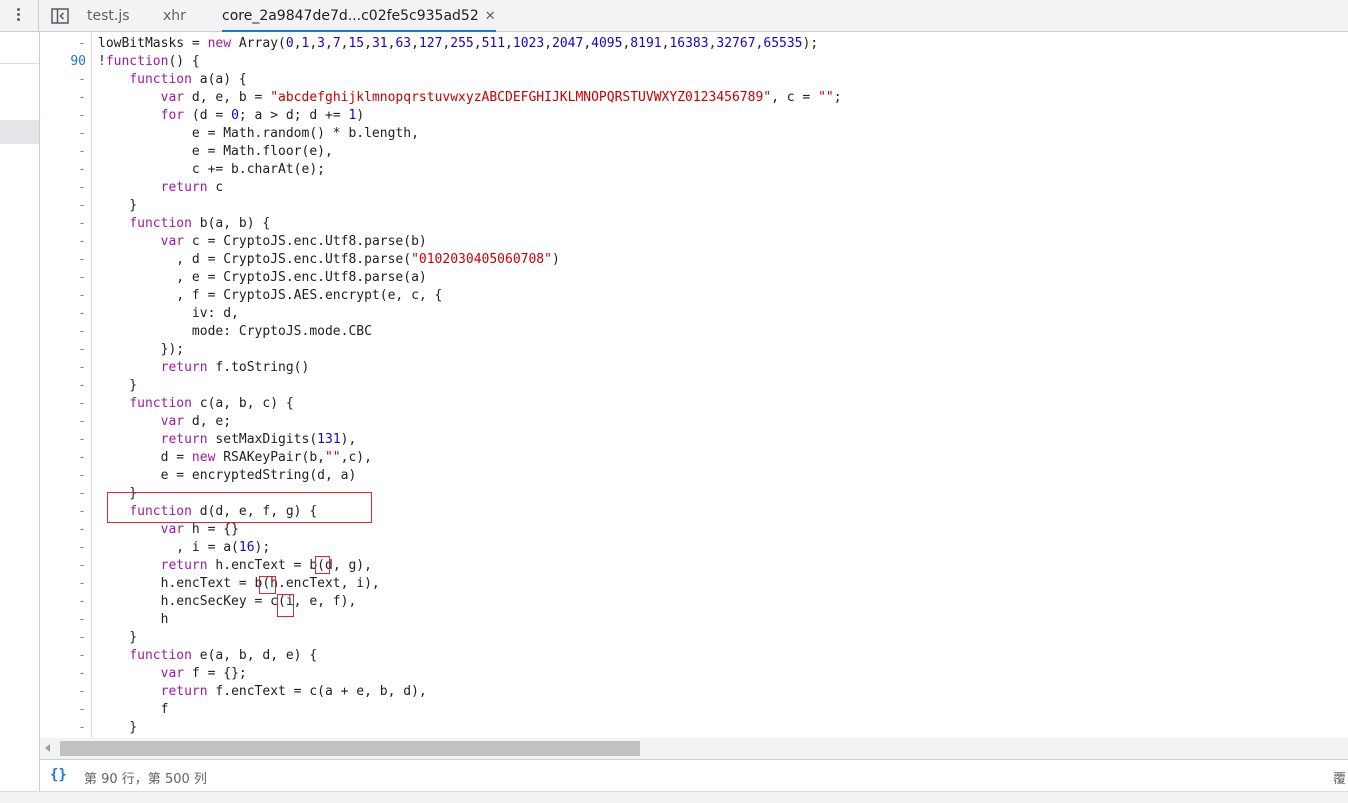 This screenshot has width=1348, height=803. What do you see at coordinates (262, 115) in the screenshot?
I see `code-text: for (d = 0; a > d; d += 1)` at bounding box center [262, 115].